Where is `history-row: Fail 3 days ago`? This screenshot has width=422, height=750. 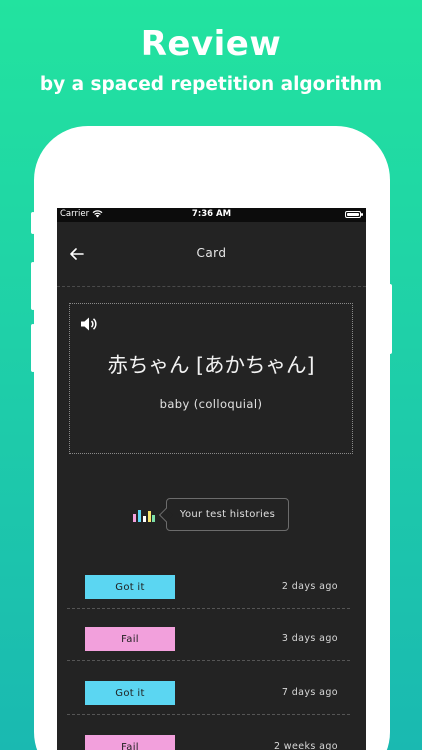
history-row: Fail 3 days ago is located at coordinates (208, 635).